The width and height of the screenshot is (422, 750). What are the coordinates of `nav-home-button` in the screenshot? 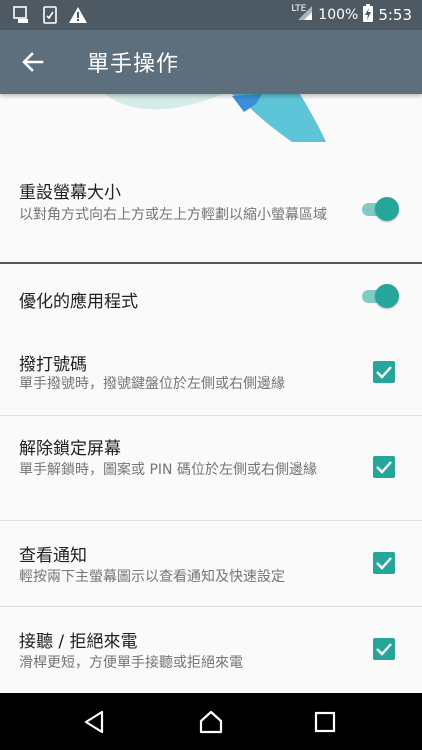 It's located at (211, 722).